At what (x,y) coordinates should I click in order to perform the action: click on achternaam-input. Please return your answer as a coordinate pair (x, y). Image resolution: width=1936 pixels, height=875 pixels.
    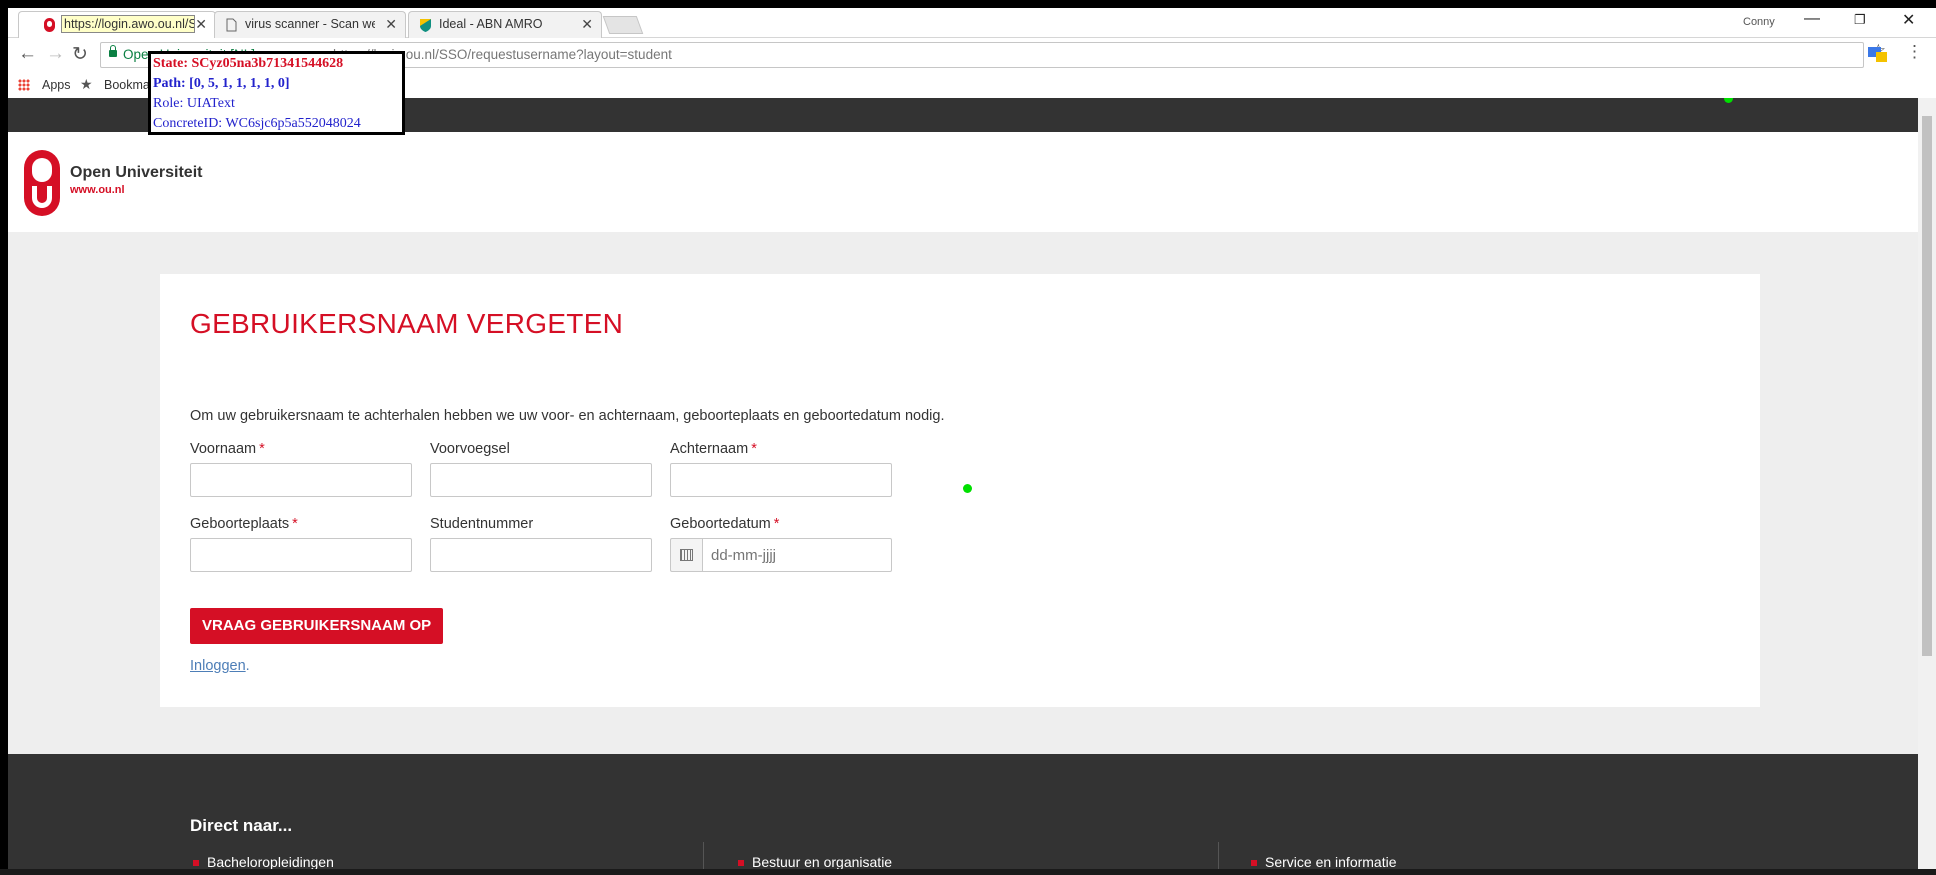
    Looking at the image, I should click on (781, 480).